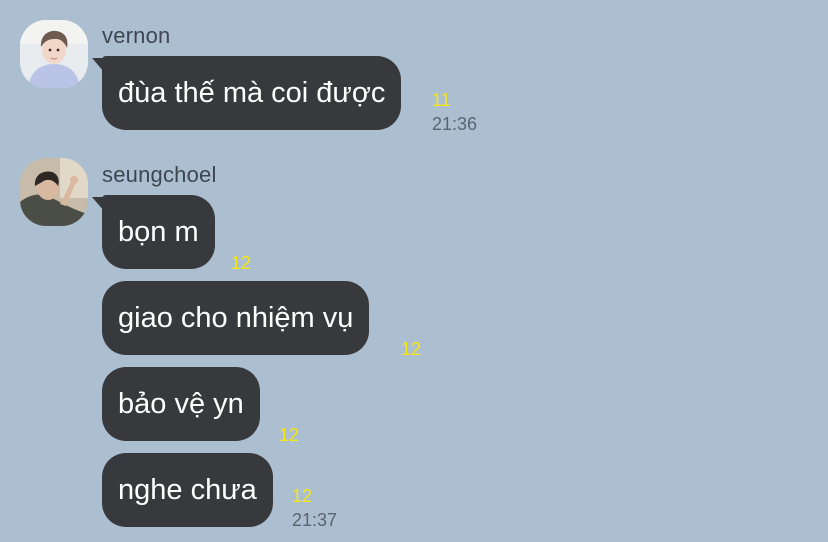 This screenshot has width=828, height=542. I want to click on unread-count: 11, so click(441, 100).